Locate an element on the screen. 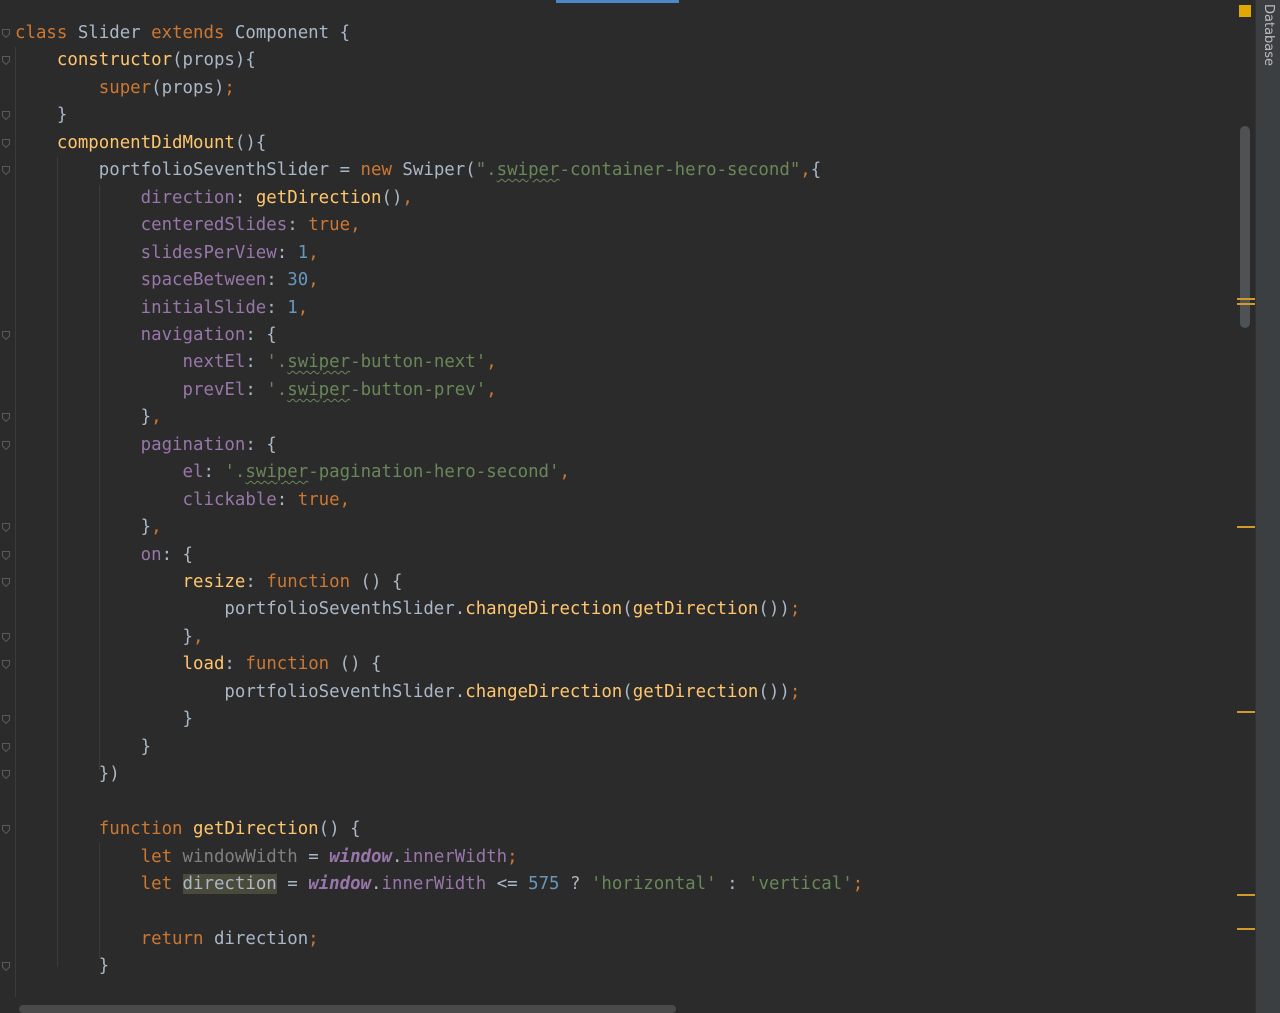 This screenshot has width=1280, height=1013. code-line: prevEl: '.swiper-button-prev', is located at coordinates (256, 390).